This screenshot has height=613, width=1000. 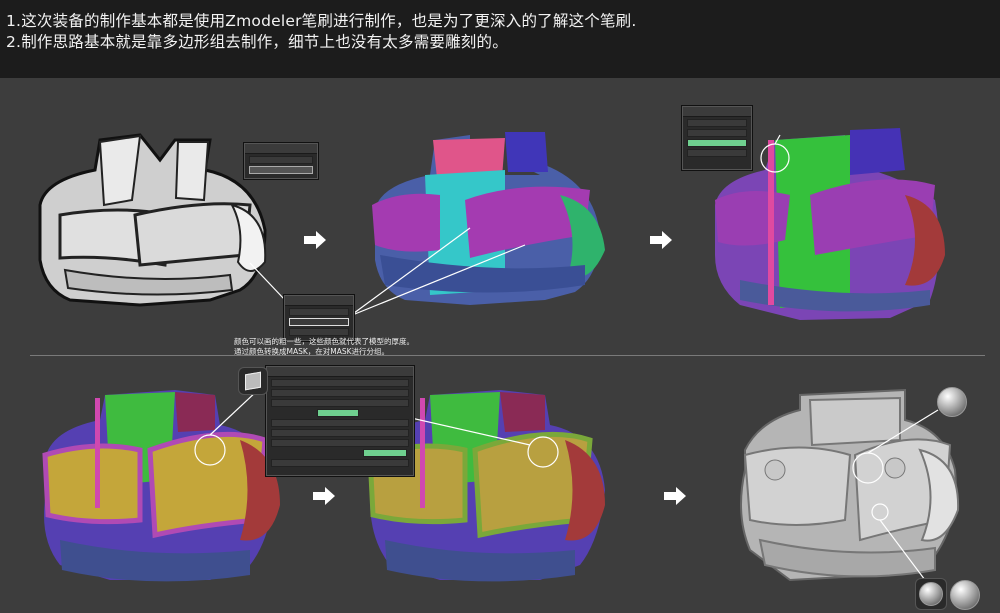 I want to click on menu-active-action, so click(x=338, y=413).